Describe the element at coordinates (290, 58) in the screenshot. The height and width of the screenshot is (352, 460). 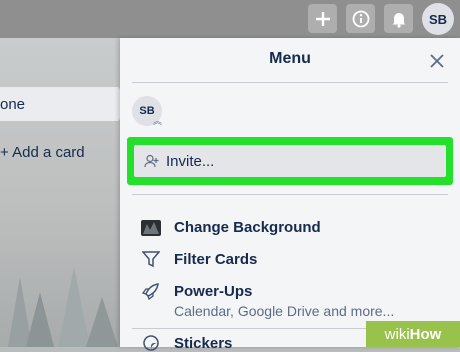
I see `menu-title: Menu` at that location.